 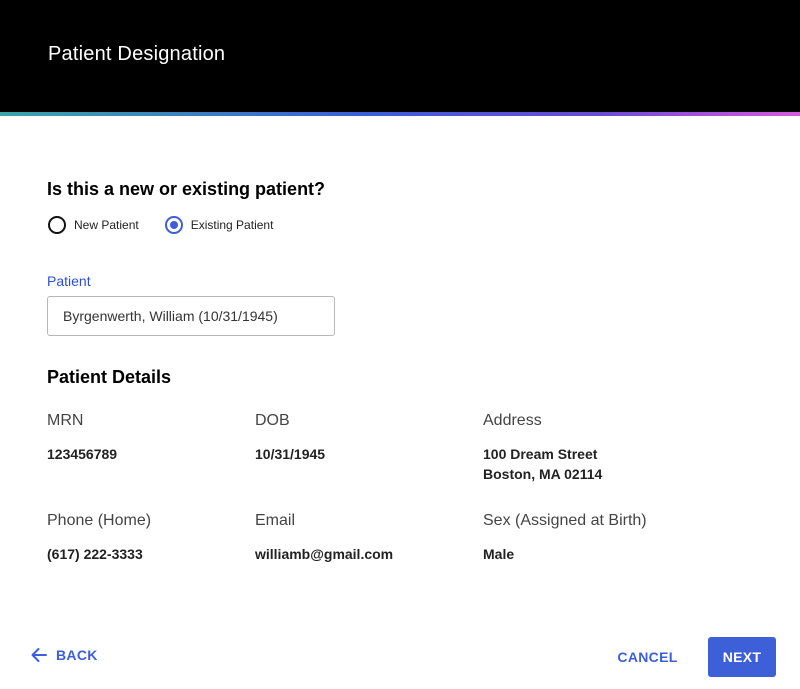 What do you see at coordinates (540, 454) in the screenshot?
I see `address-line-1: 100 Dream Street` at bounding box center [540, 454].